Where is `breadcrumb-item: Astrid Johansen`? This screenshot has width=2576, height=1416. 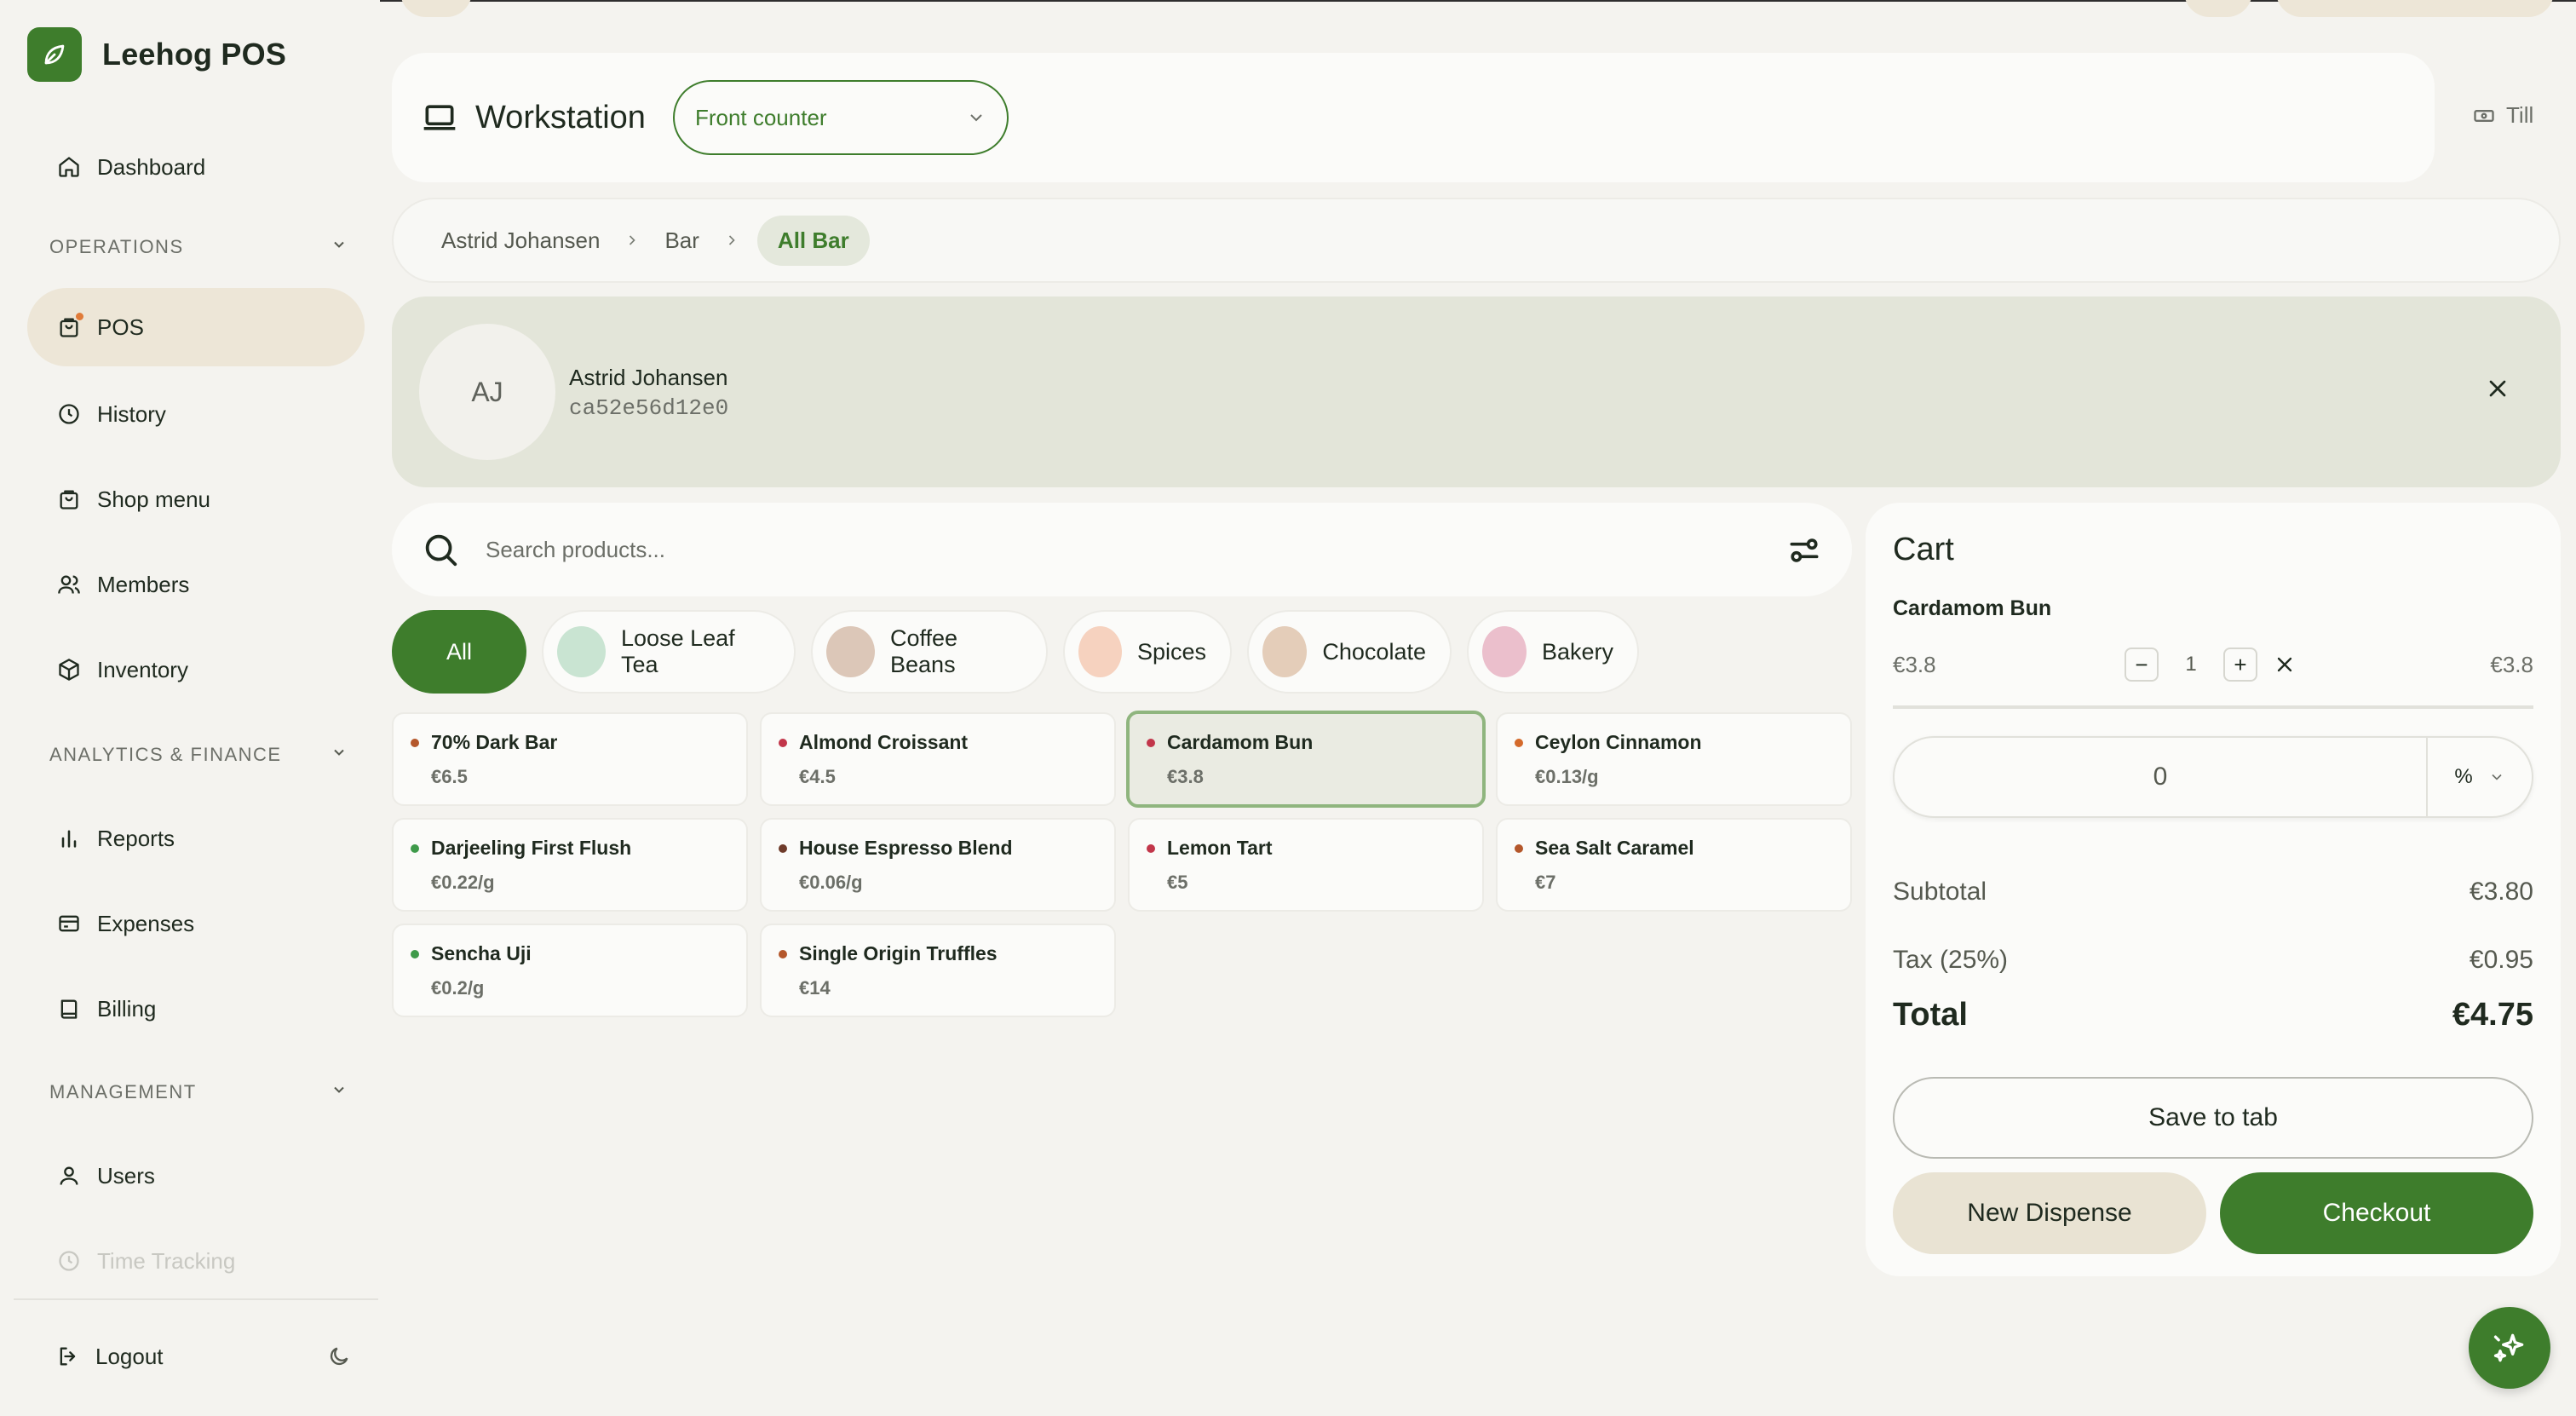 breadcrumb-item: Astrid Johansen is located at coordinates (521, 241).